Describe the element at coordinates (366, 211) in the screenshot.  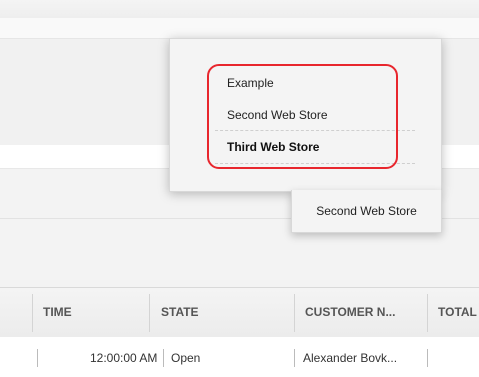
I see `store-selector-button: Second Web Store` at that location.